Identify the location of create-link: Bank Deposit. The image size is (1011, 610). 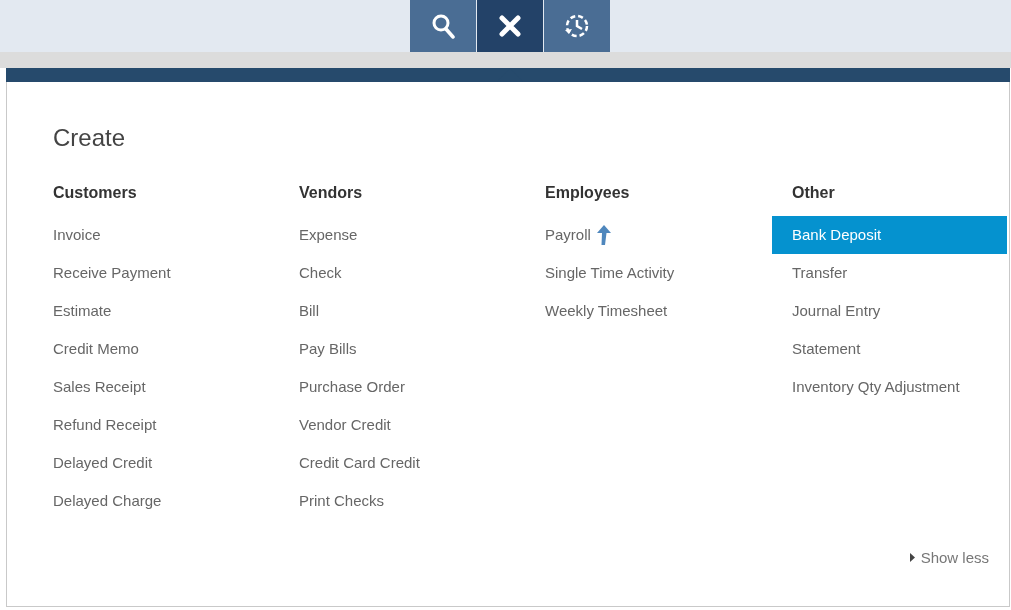
(889, 235).